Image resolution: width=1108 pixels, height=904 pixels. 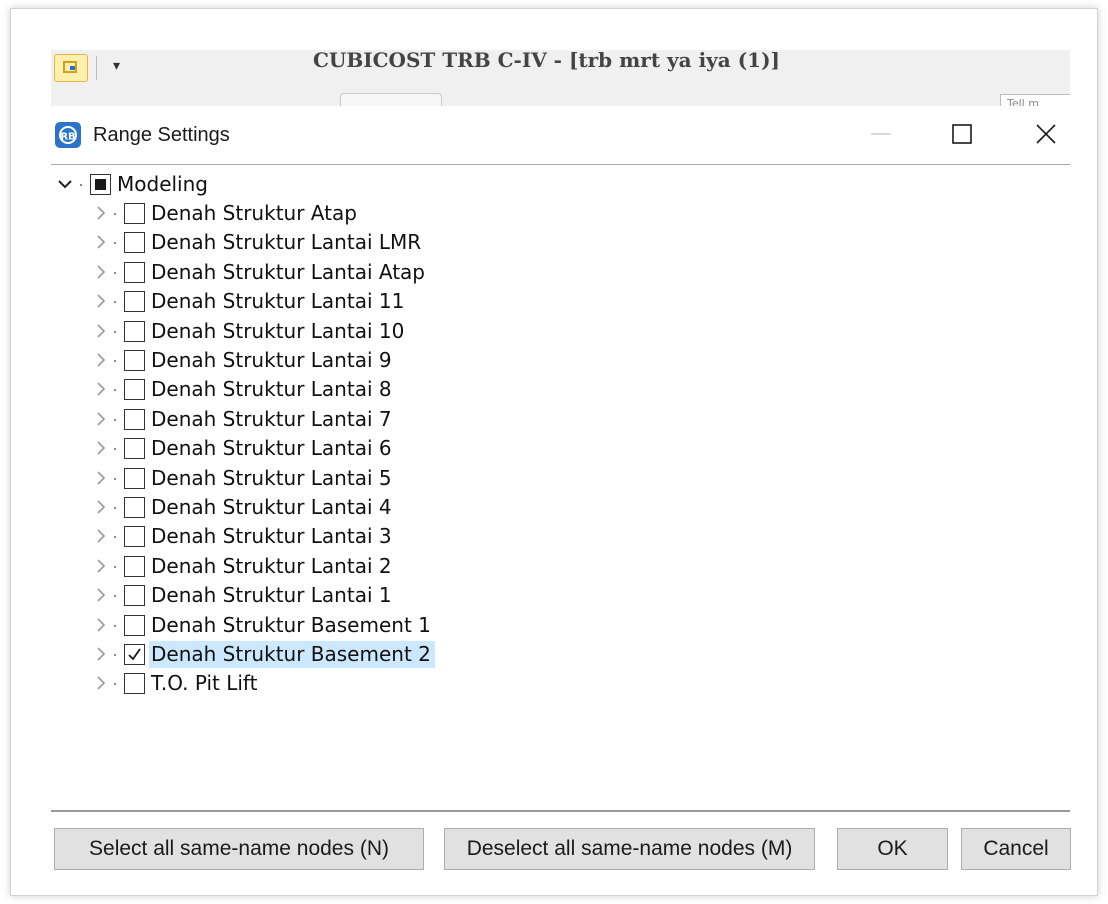 I want to click on cubicost-app-icon: RB, so click(x=68, y=135).